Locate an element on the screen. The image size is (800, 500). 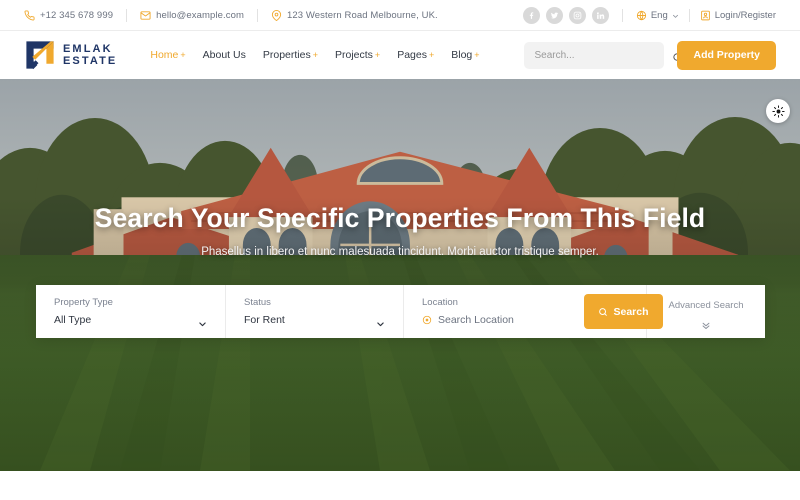
nav-item-home: Home + is located at coordinates (167, 55).